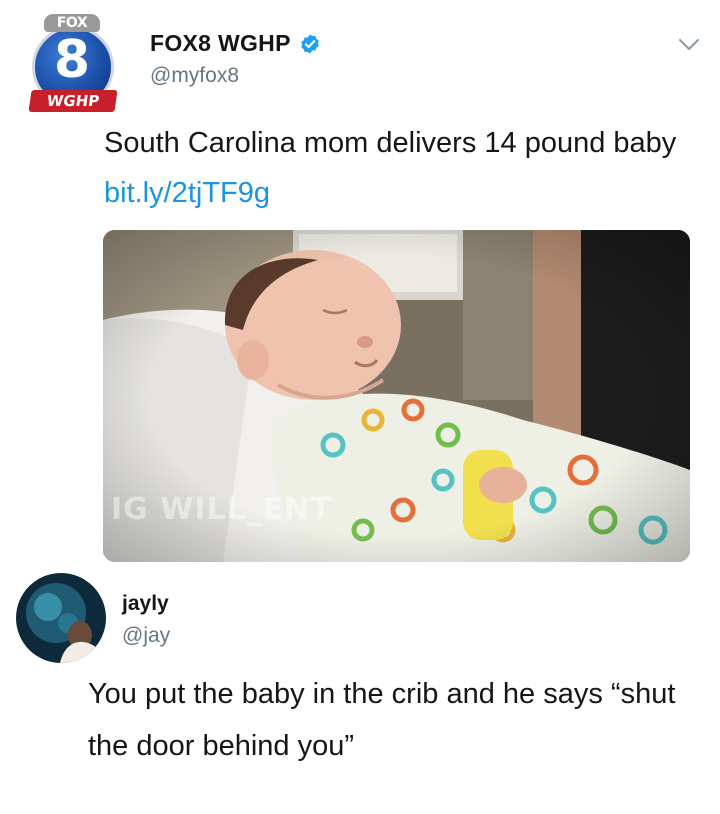  What do you see at coordinates (310, 43) in the screenshot?
I see `verified-badge-icon` at bounding box center [310, 43].